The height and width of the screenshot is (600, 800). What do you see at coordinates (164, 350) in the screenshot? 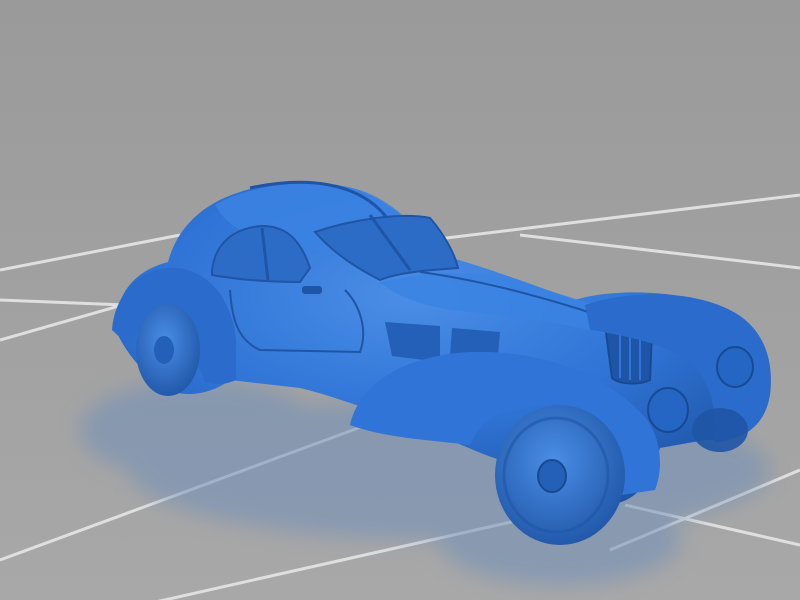
I see `rear-hubcap` at bounding box center [164, 350].